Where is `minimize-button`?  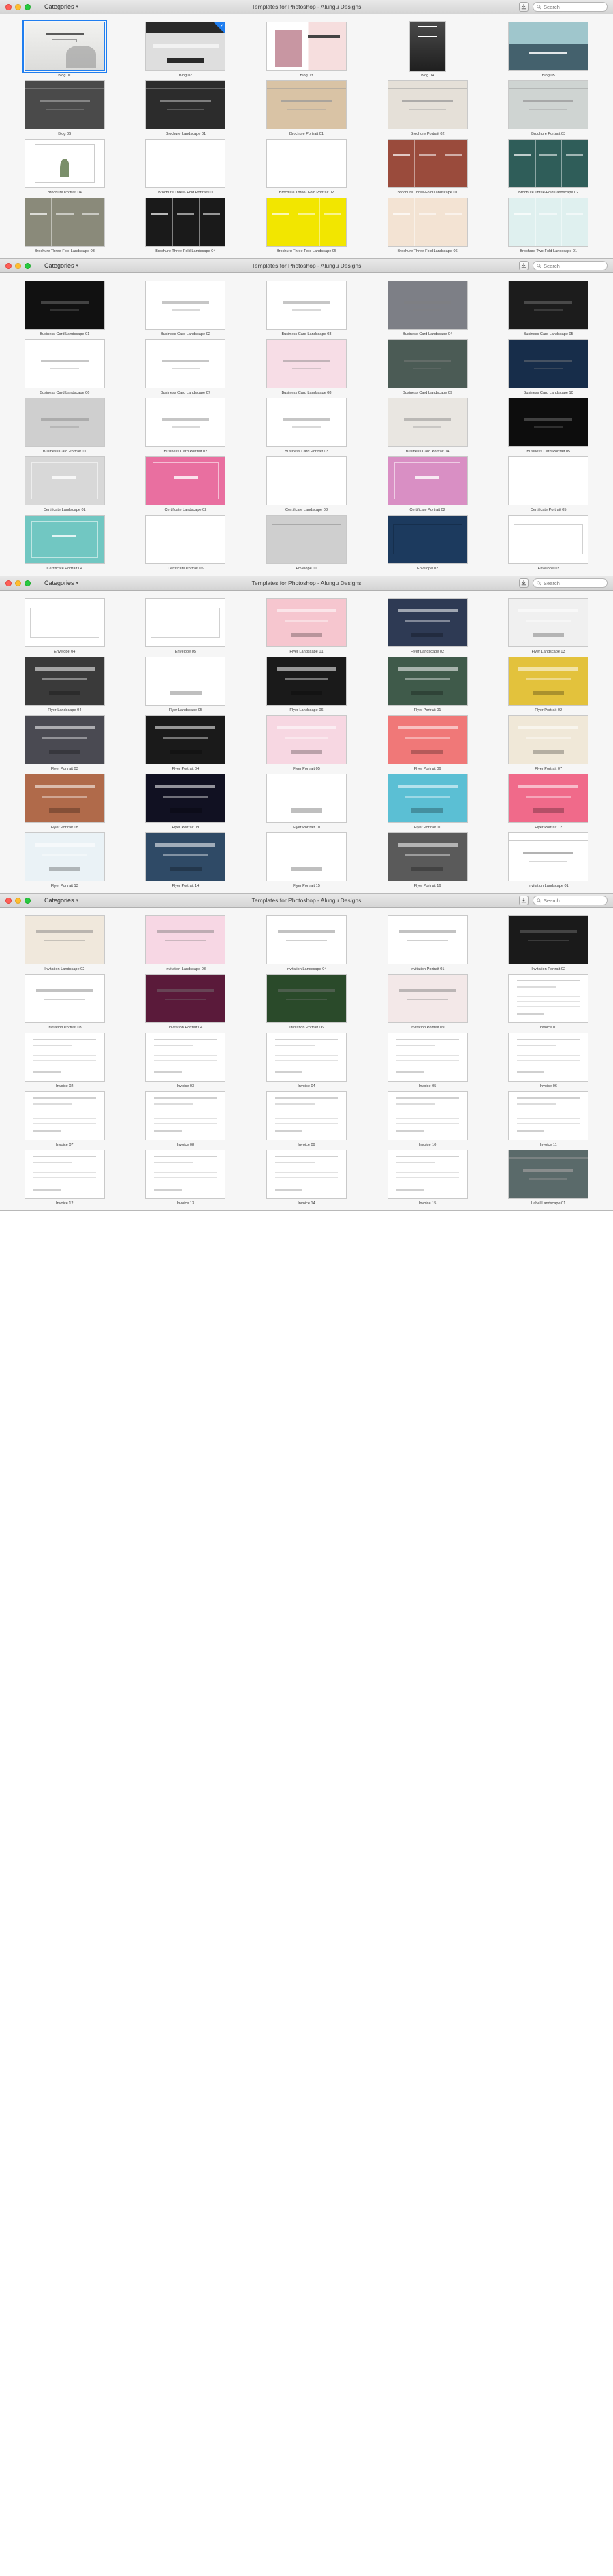 minimize-button is located at coordinates (18, 6).